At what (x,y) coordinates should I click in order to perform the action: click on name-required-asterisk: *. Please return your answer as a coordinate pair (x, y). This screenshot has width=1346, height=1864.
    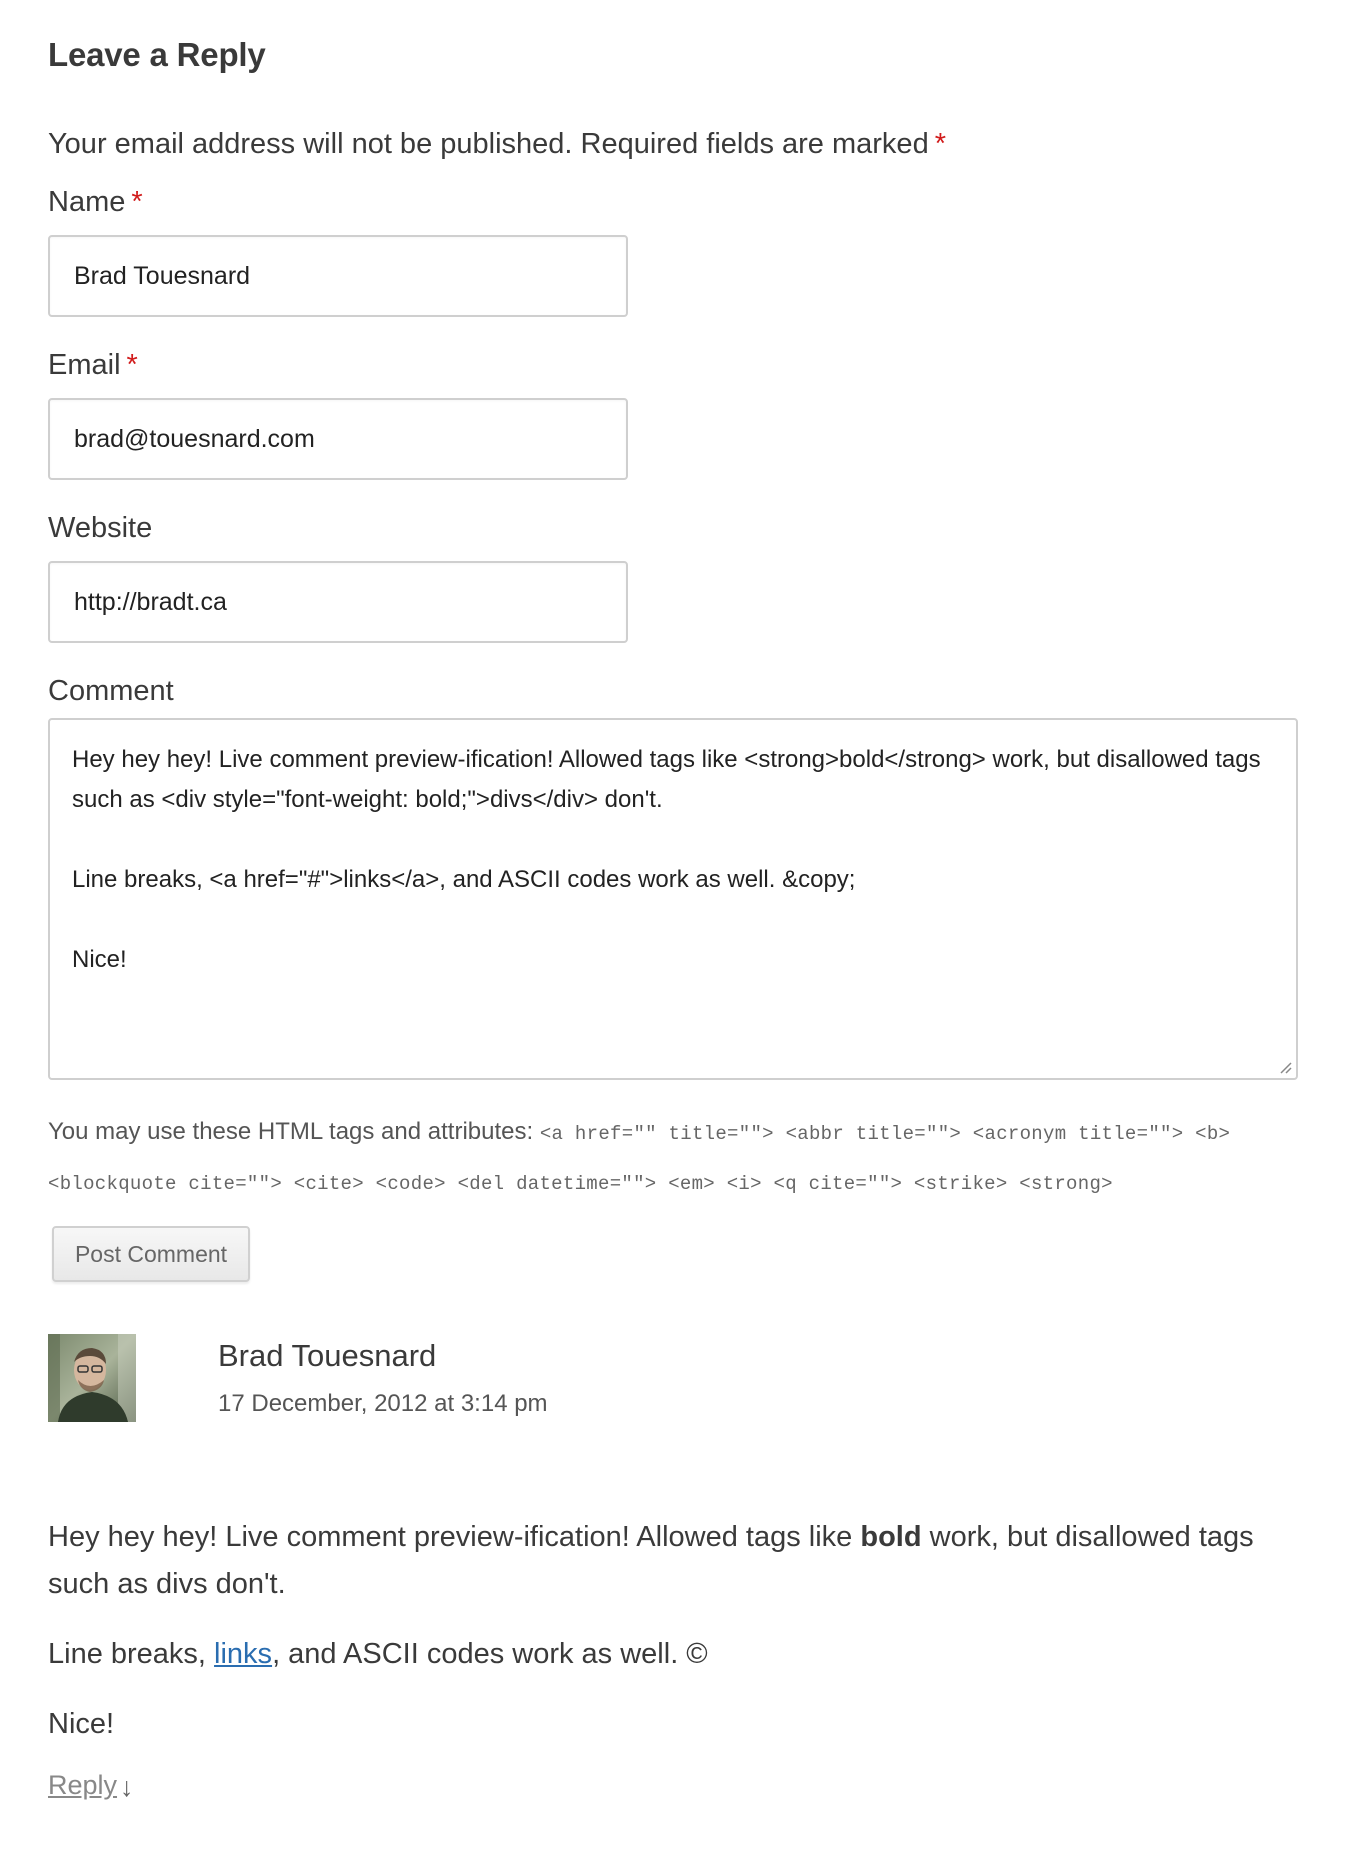
    Looking at the image, I should click on (137, 202).